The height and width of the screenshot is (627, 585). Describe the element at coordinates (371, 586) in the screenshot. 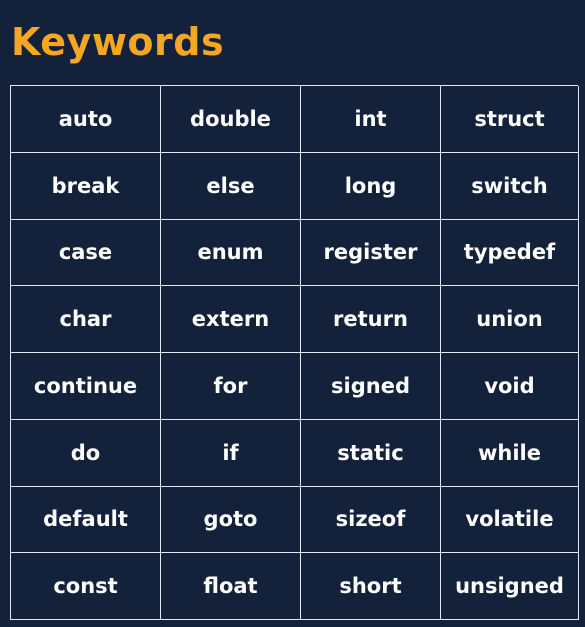

I see `keyword-cell: short` at that location.